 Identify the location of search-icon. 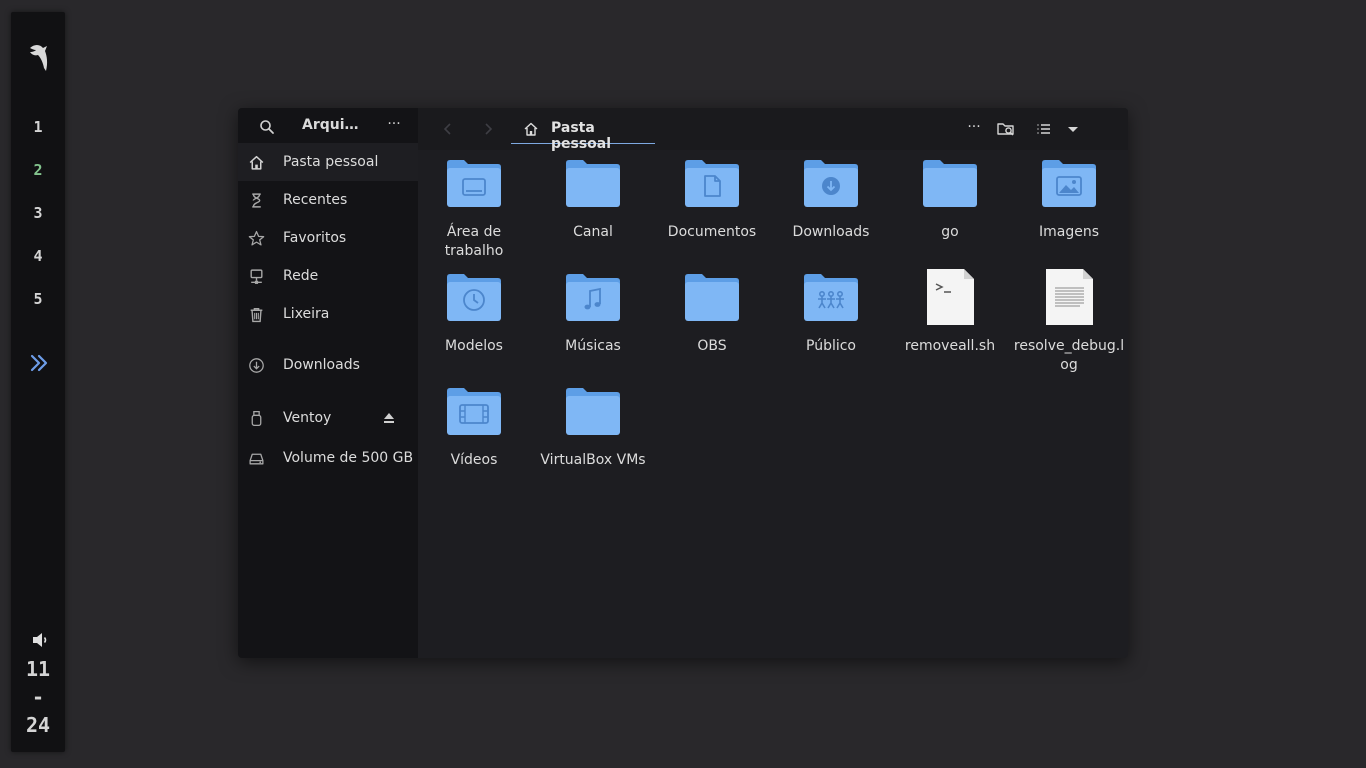
(267, 127).